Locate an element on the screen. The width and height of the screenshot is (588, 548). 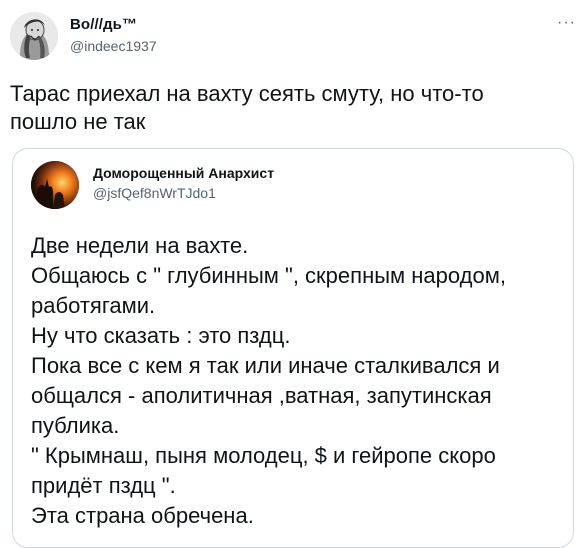
quoted-text-line: придёт пздц ". is located at coordinates (103, 485).